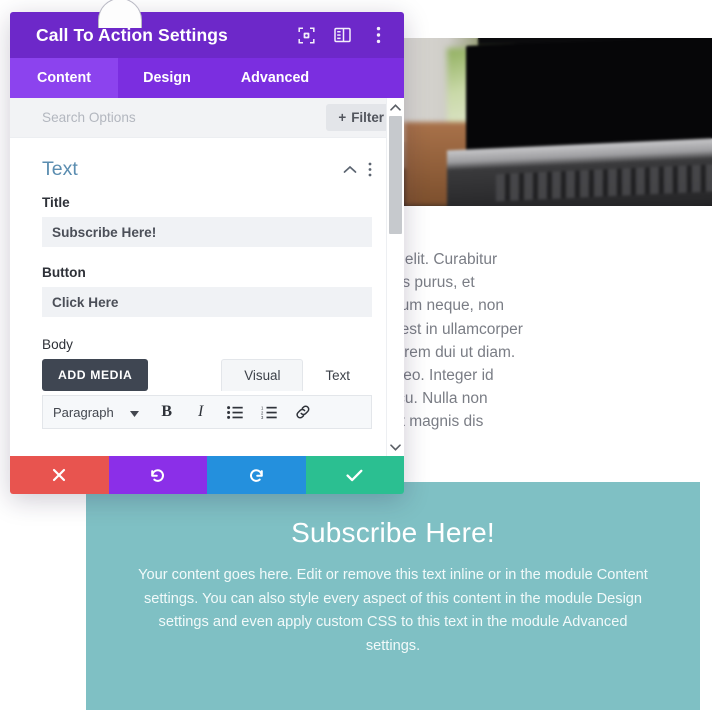 This screenshot has width=712, height=720. I want to click on link-icon, so click(303, 412).